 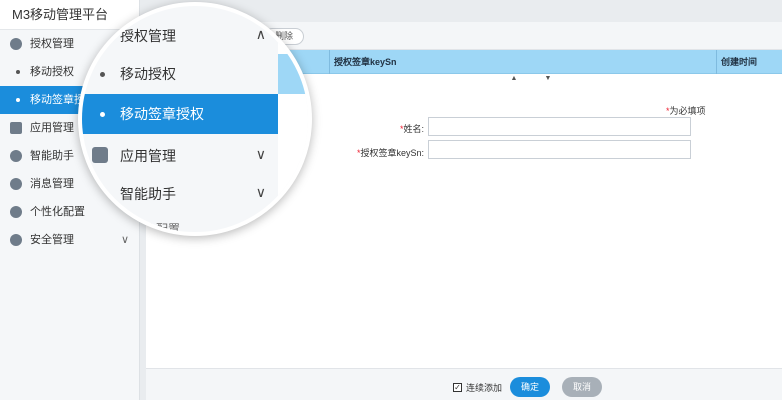 What do you see at coordinates (180, 37) in the screenshot?
I see `magnifier-item-auth: 授权管理 ∧` at bounding box center [180, 37].